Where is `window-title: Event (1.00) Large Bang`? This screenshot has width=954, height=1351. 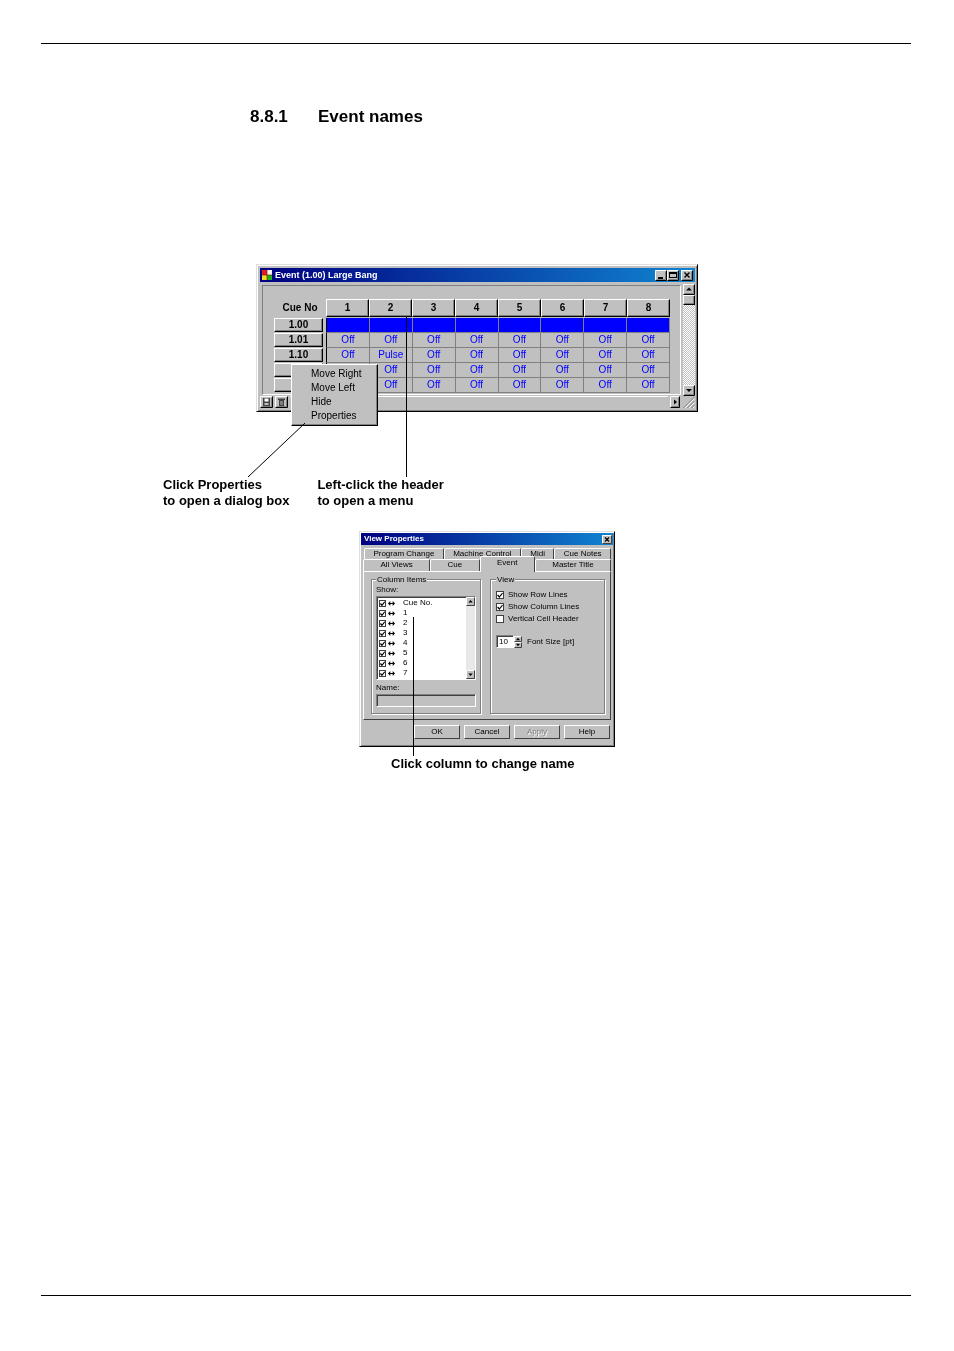 window-title: Event (1.00) Large Bang is located at coordinates (327, 275).